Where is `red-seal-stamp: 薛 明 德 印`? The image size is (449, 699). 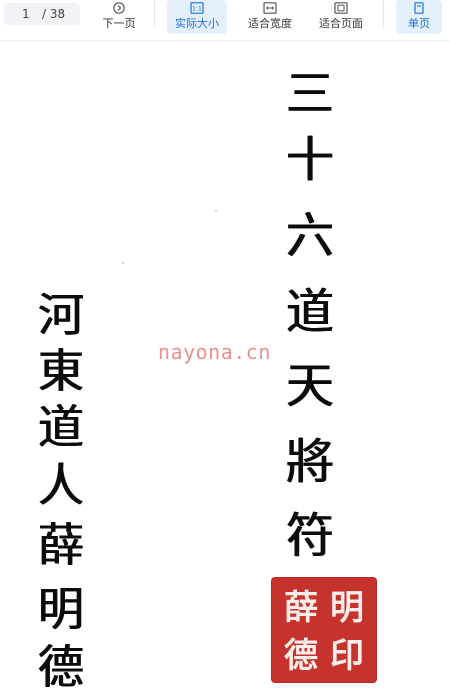 red-seal-stamp: 薛 明 德 印 is located at coordinates (324, 630).